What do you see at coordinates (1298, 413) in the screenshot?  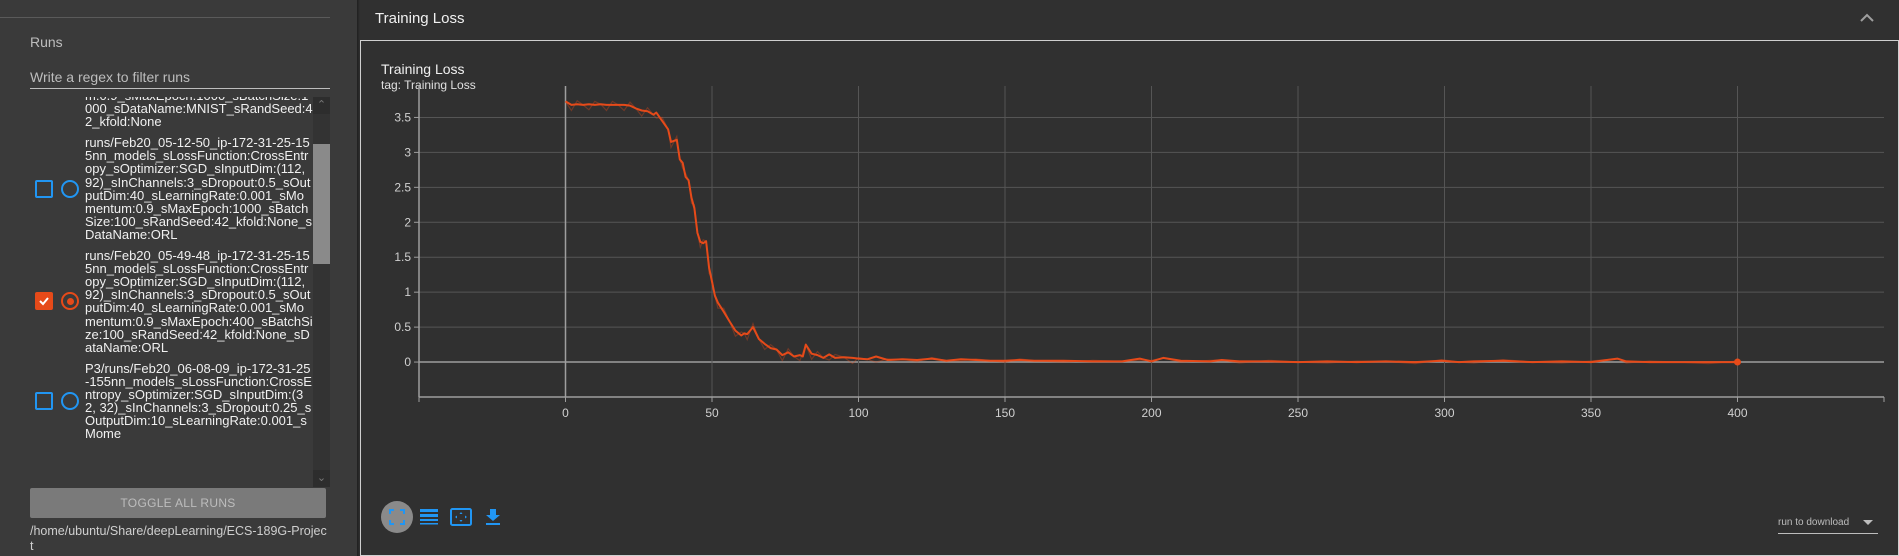 I see `x-tick-label: 250` at bounding box center [1298, 413].